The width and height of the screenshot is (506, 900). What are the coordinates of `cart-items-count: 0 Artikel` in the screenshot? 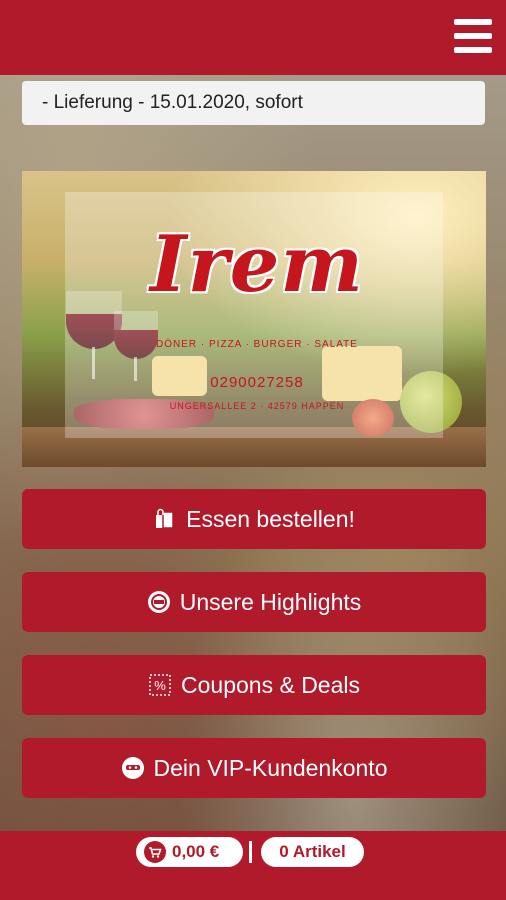 It's located at (312, 851).